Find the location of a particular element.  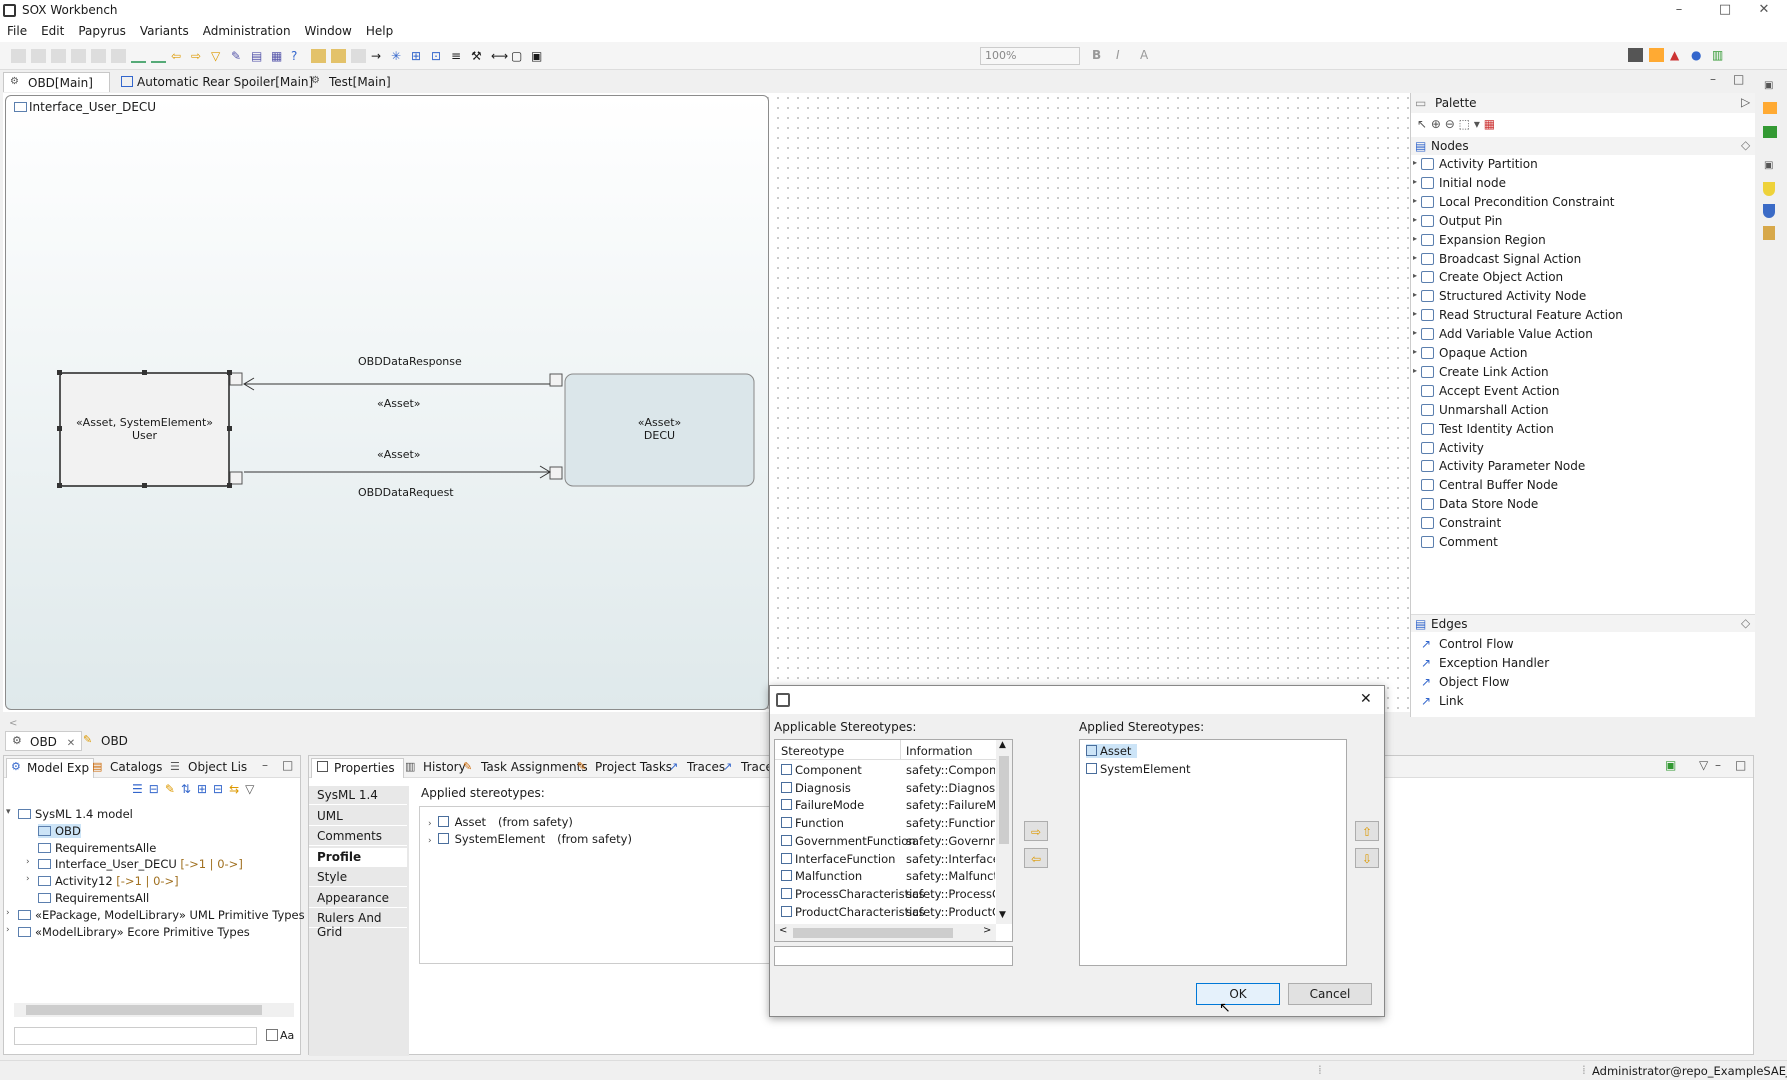

palette-node-item: ▸ Add Variable Value Action is located at coordinates (1503, 334).